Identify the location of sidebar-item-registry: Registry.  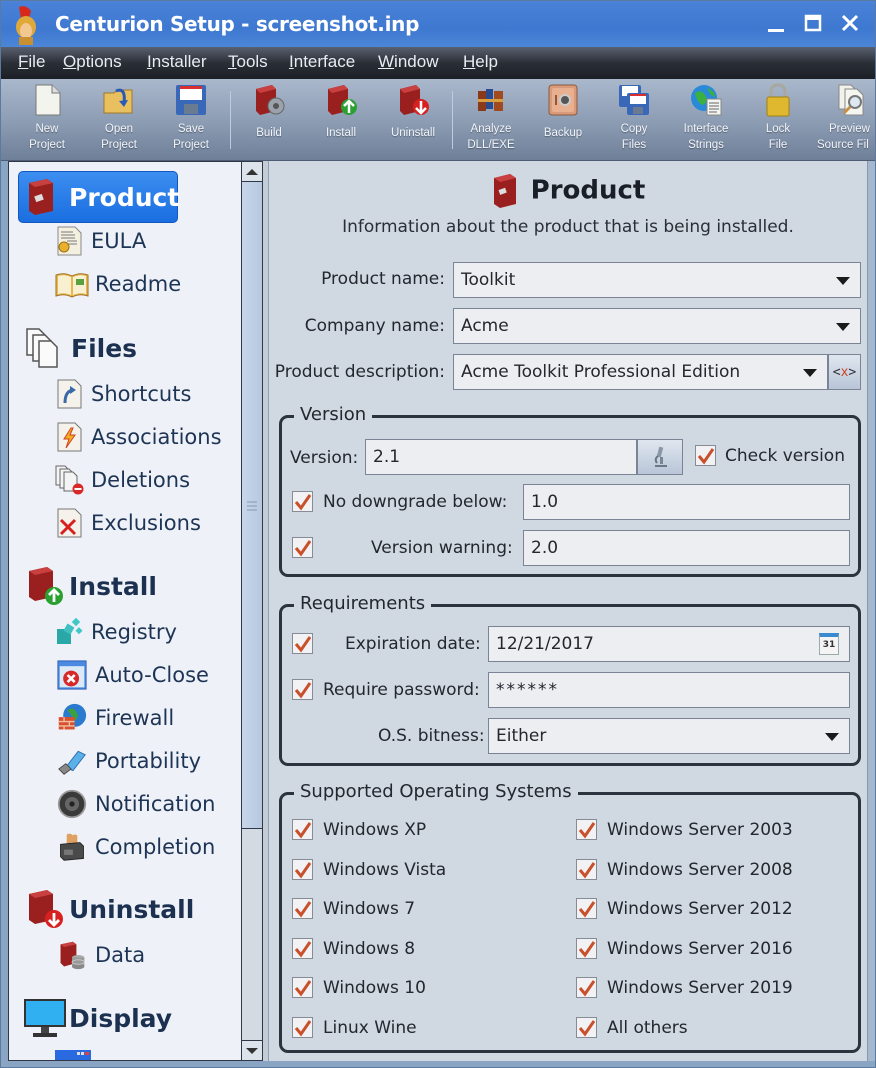
(116, 632).